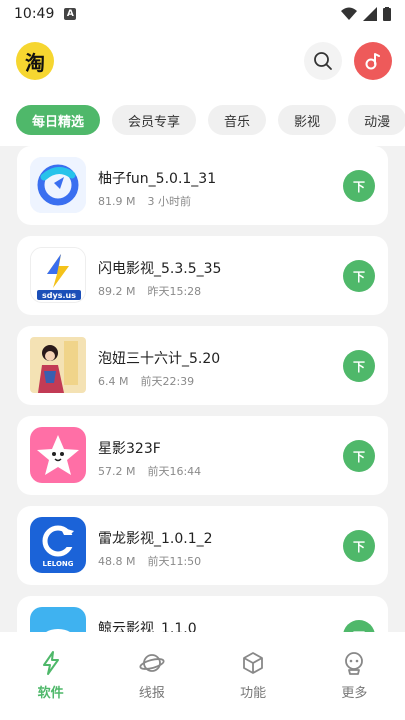 This screenshot has width=405, height=720. I want to click on app-card: 泡妞三十六计_5.20 6.4 M 前天22:39 下, so click(202, 365).